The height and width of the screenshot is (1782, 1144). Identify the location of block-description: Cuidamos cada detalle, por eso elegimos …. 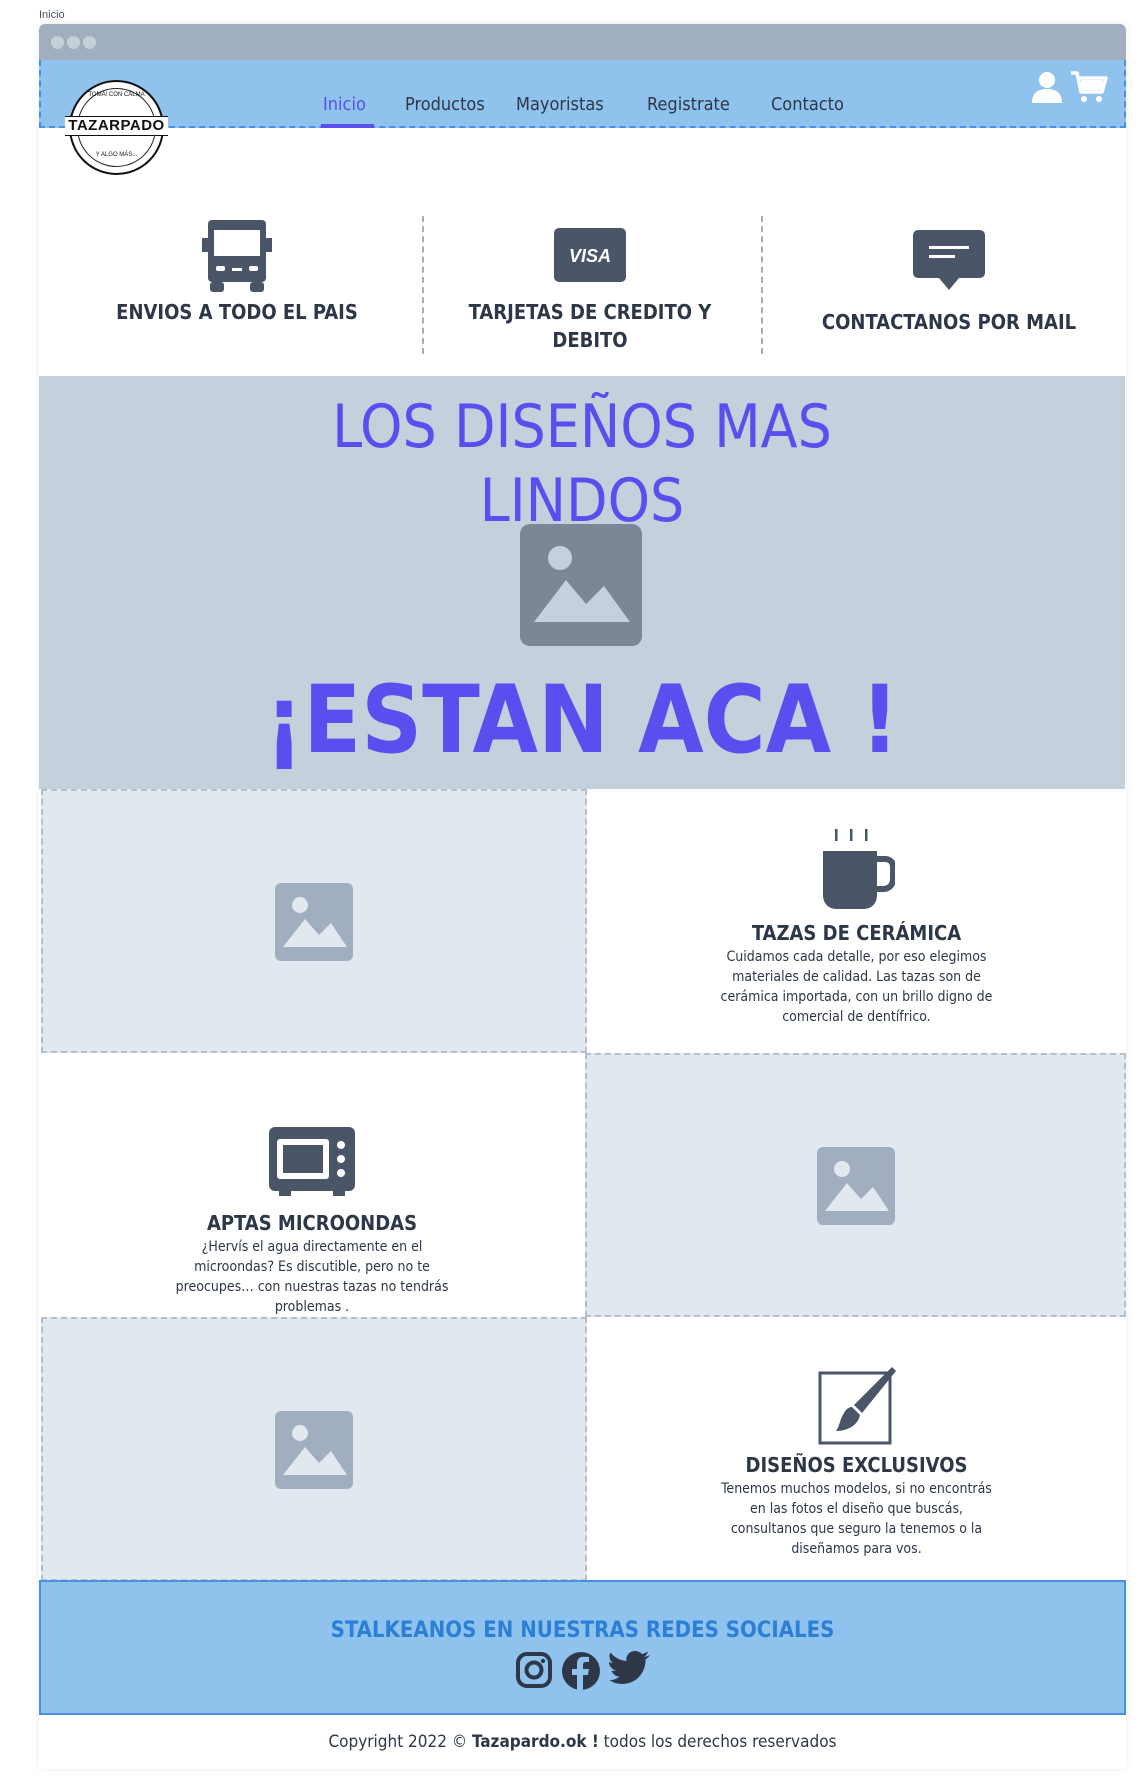
(856, 987).